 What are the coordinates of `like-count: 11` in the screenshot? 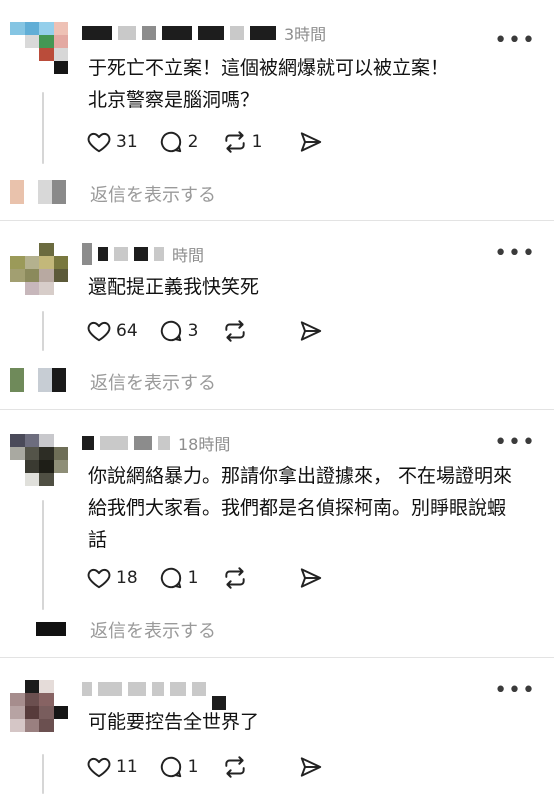 It's located at (127, 767).